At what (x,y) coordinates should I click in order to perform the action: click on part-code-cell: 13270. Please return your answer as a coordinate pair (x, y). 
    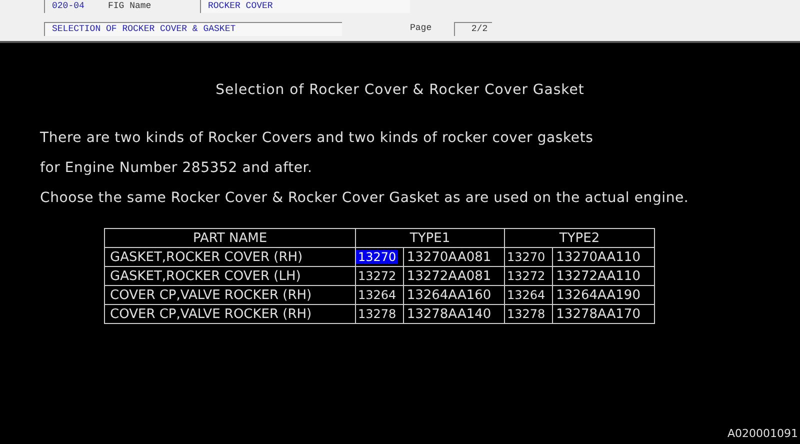
    Looking at the image, I should click on (377, 257).